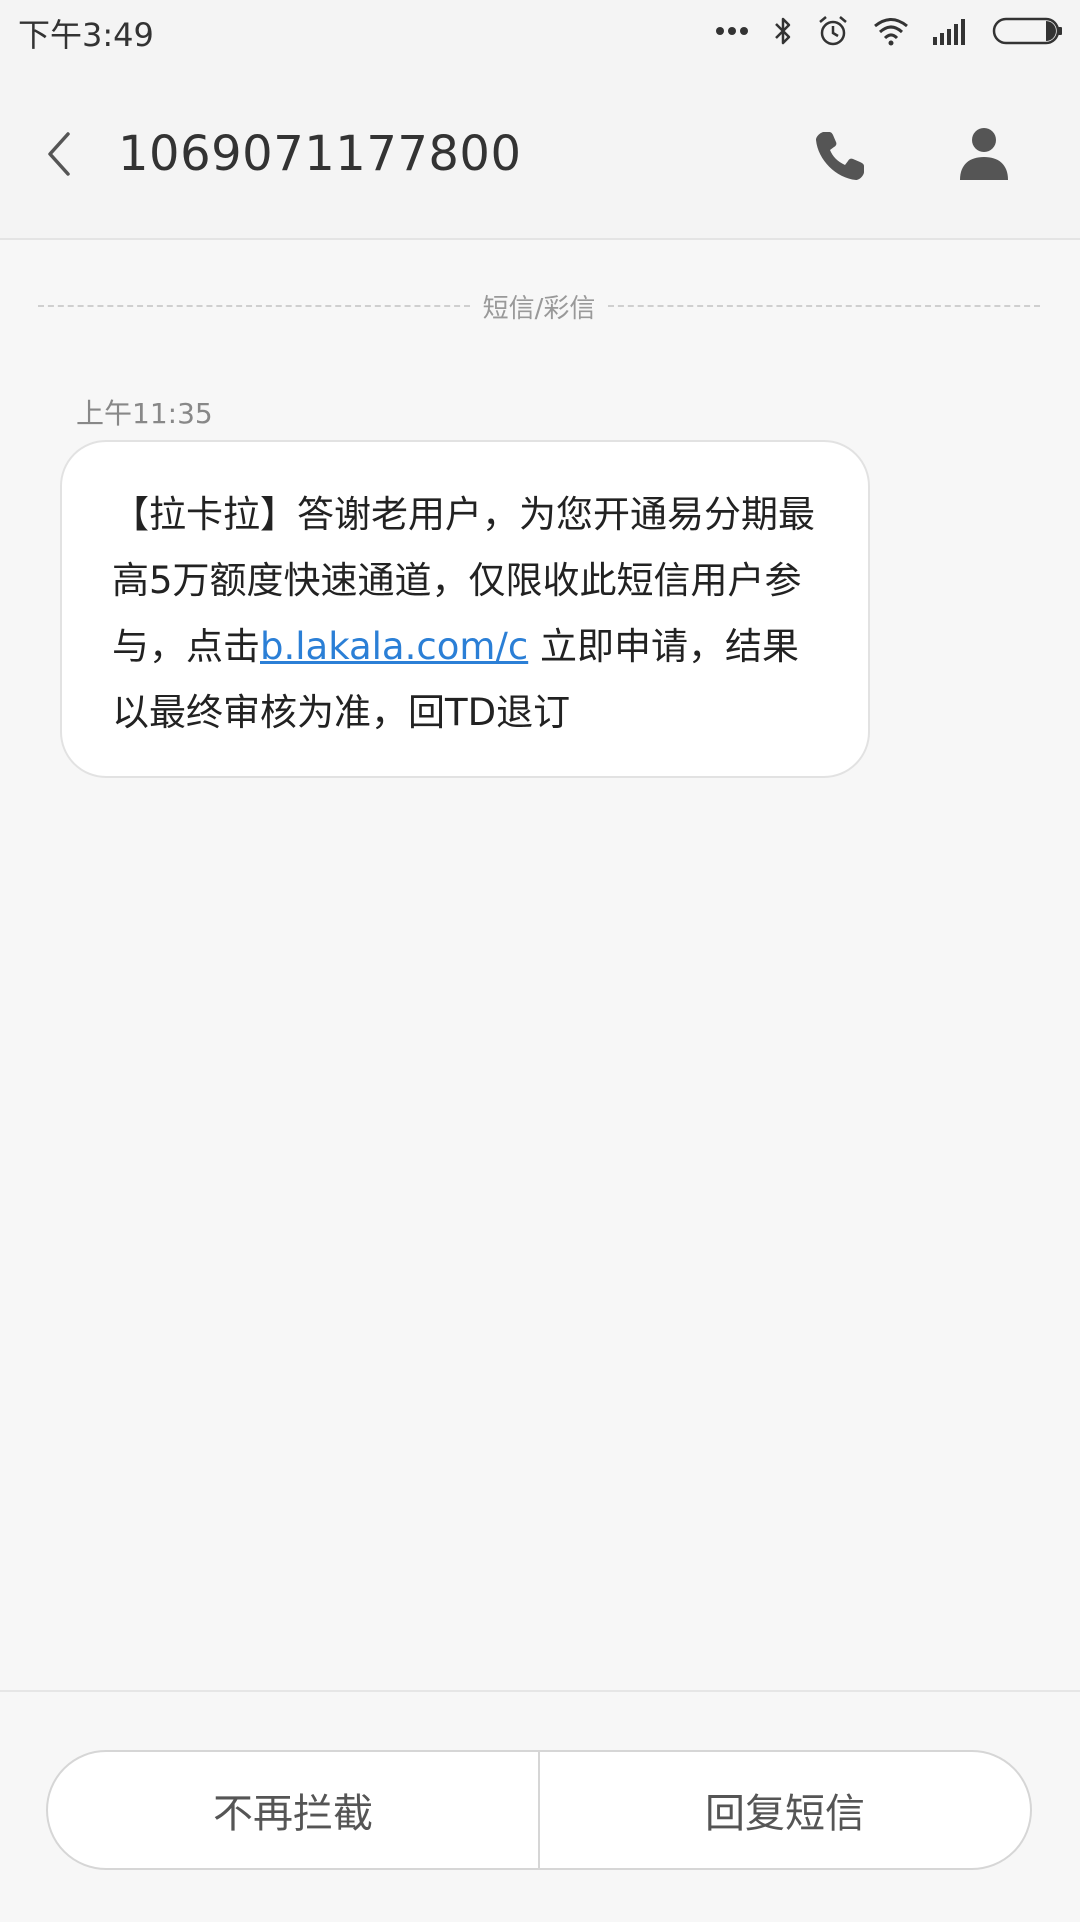 The height and width of the screenshot is (1922, 1080). Describe the element at coordinates (86, 35) in the screenshot. I see `status-time: 下午3:49` at that location.